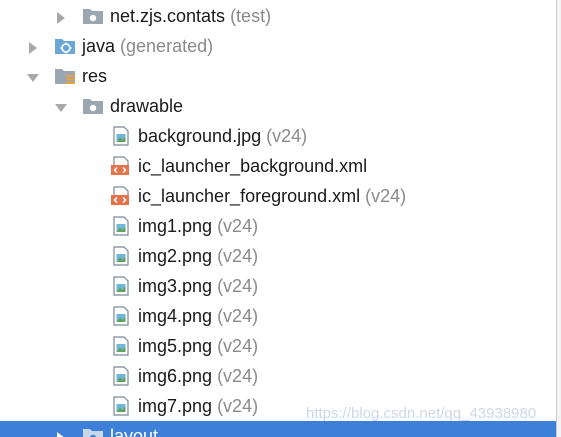  I want to click on tree-item-background-jpg: background.jpg (v24), so click(278, 136).